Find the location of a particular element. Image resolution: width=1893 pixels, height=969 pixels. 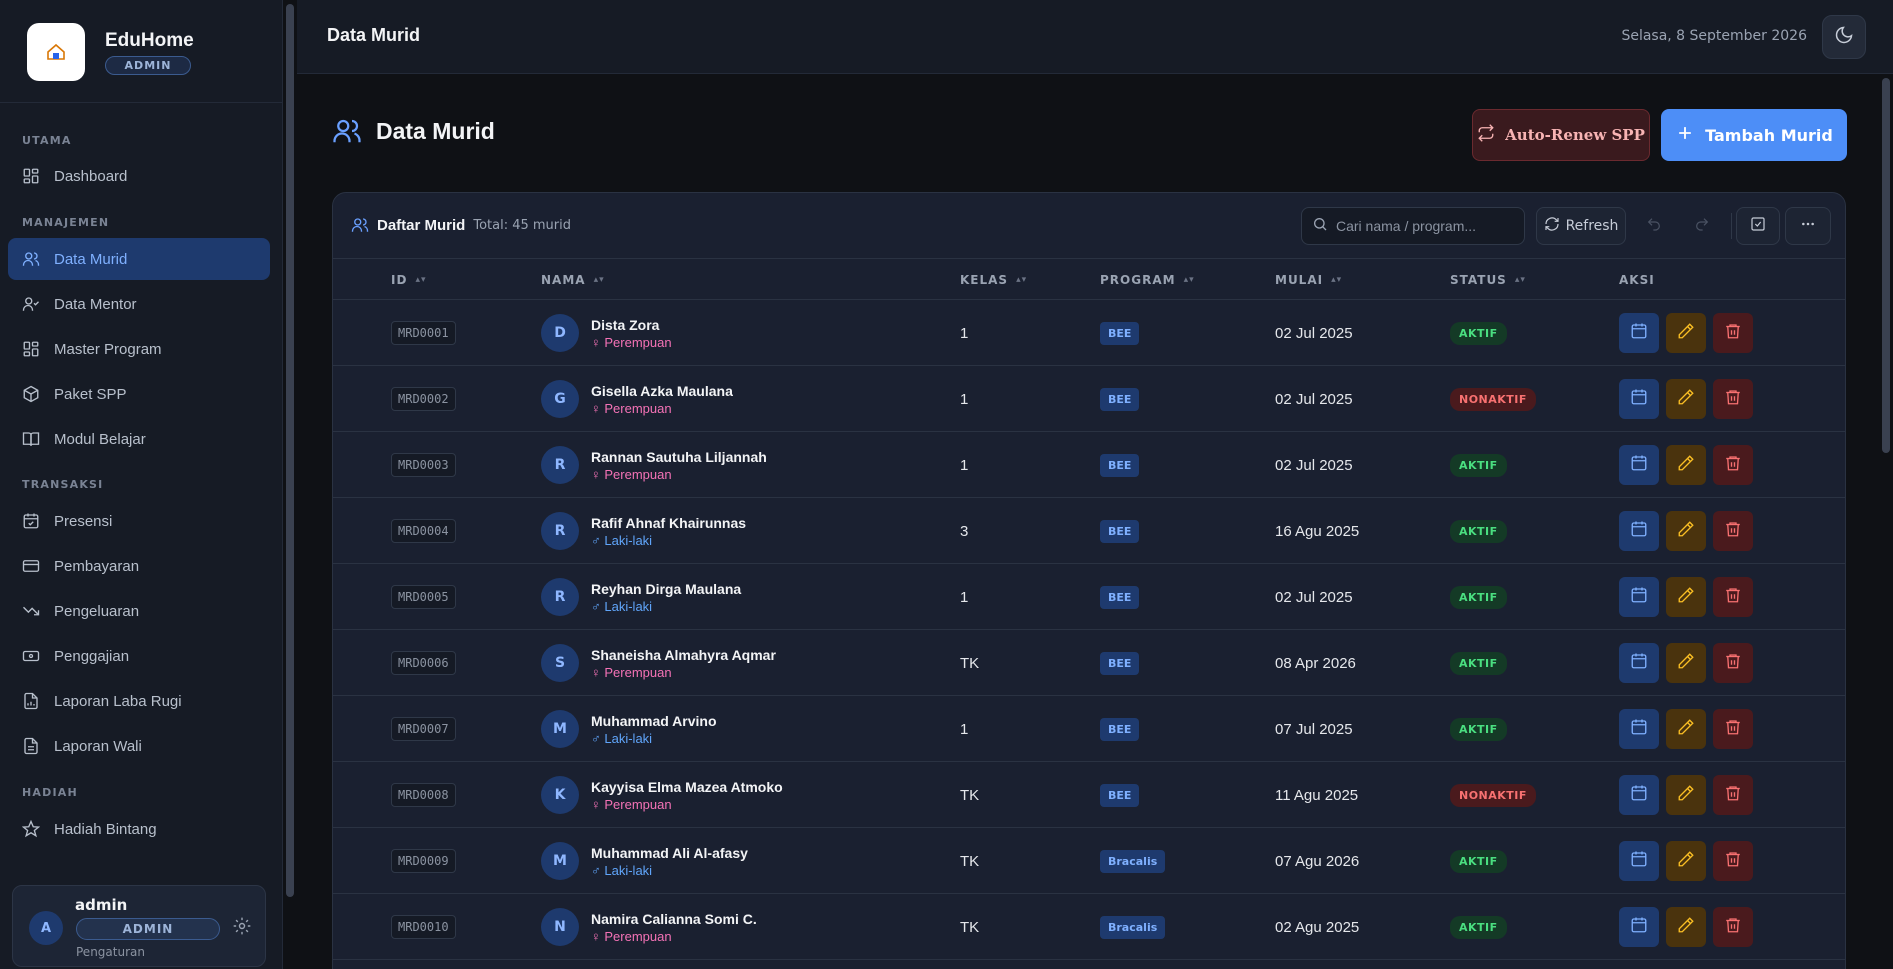

sidebar-item-master-program: Master Program is located at coordinates (139, 349).